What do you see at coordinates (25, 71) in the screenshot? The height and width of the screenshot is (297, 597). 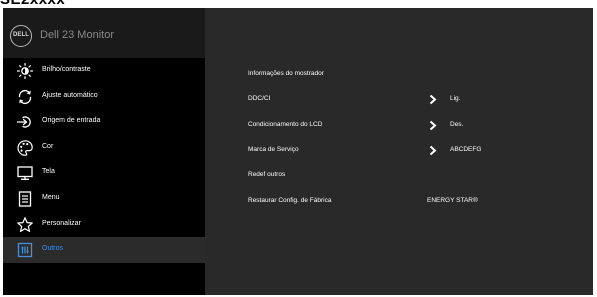 I see `brightness-icon` at bounding box center [25, 71].